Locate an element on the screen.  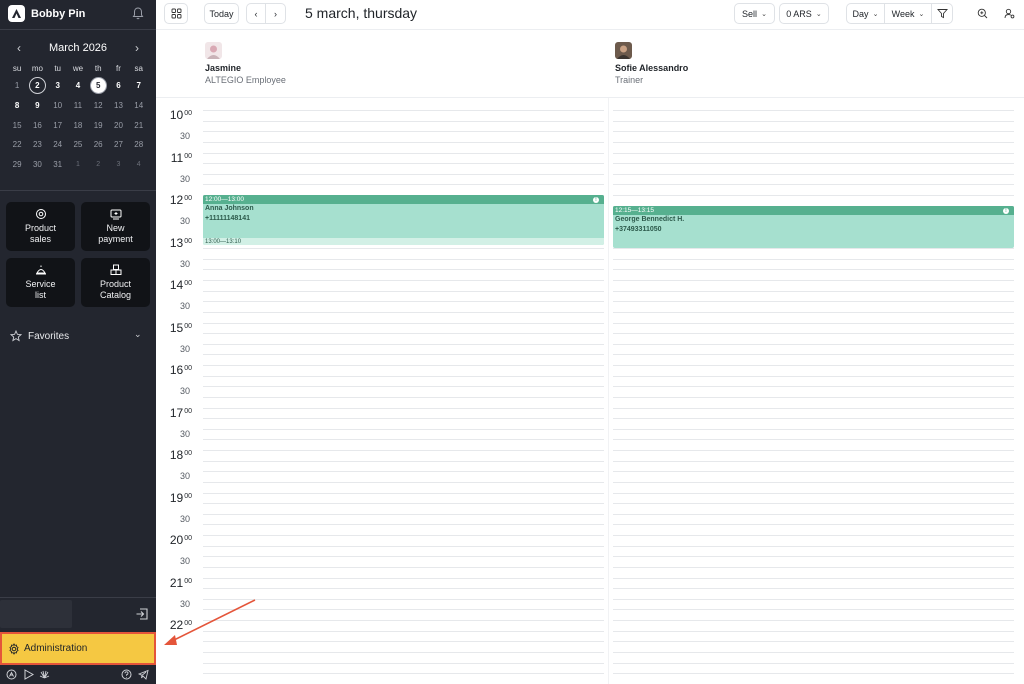
calendar-day: 14 is located at coordinates (139, 106).